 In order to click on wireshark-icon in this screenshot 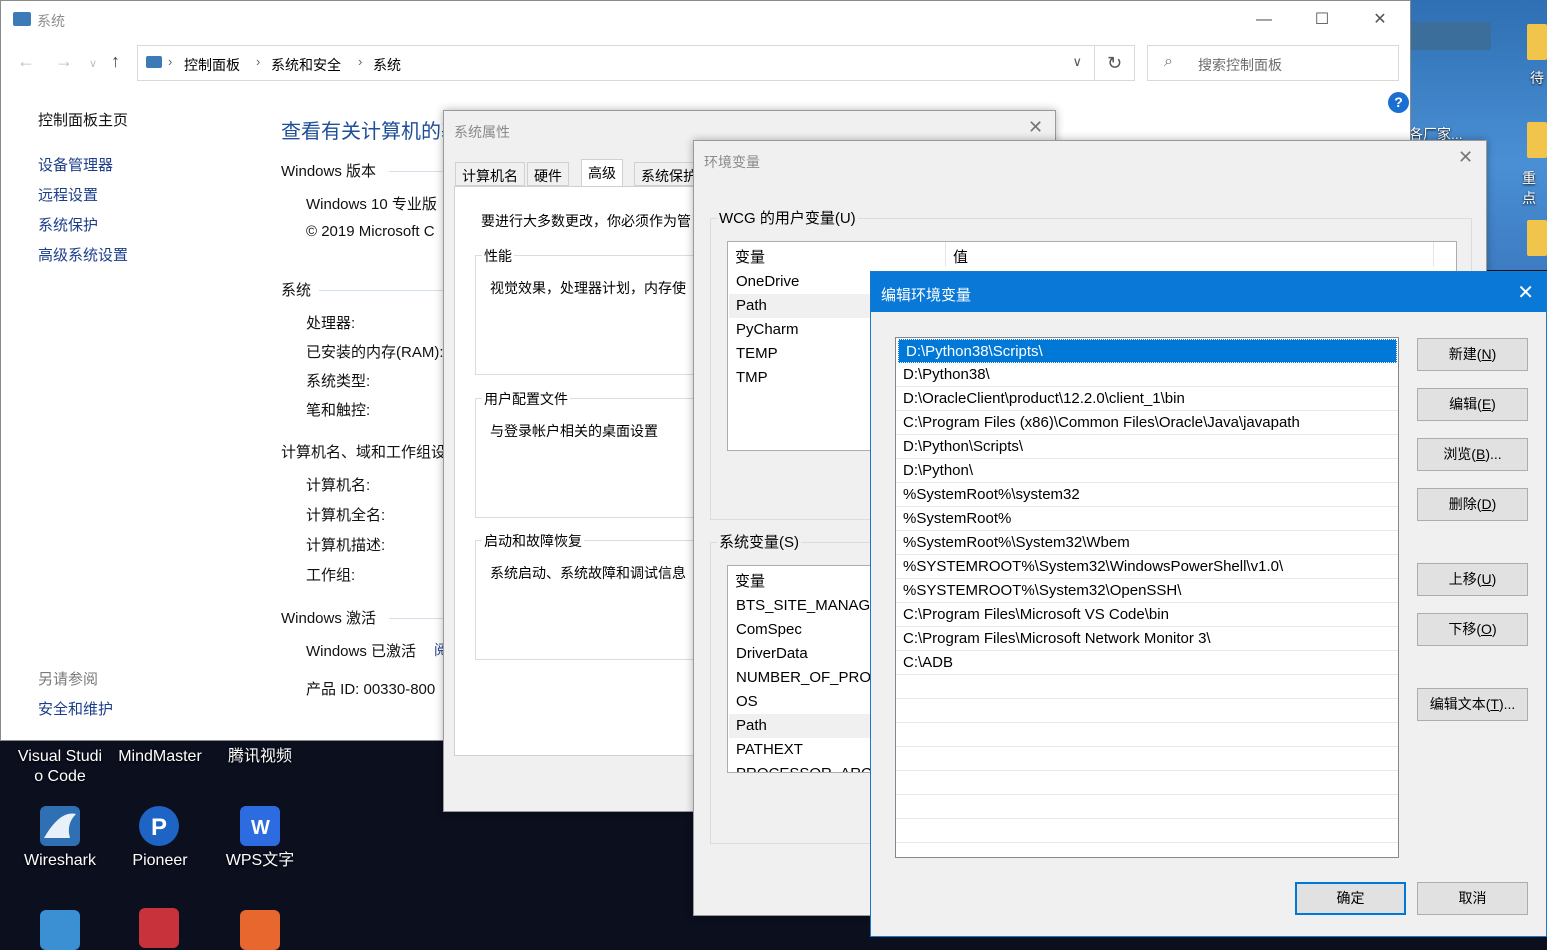, I will do `click(60, 826)`.